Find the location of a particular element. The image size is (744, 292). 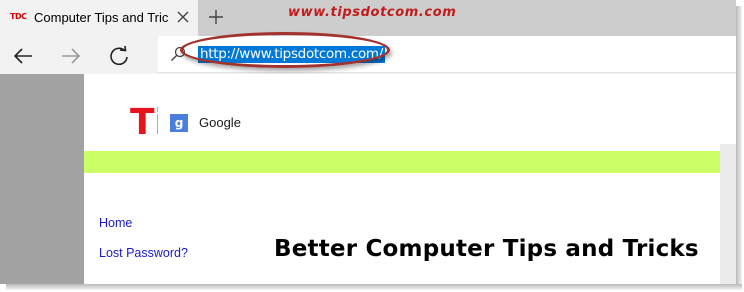

annotation-ellipse is located at coordinates (285, 50).